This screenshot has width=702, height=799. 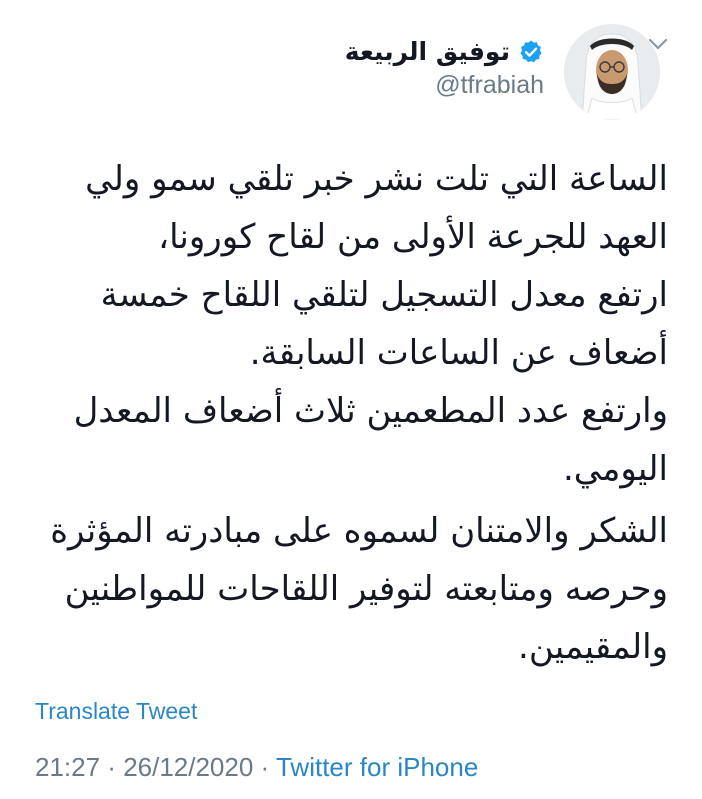 What do you see at coordinates (116, 711) in the screenshot?
I see `translate-tweet-link: Translate Tweet` at bounding box center [116, 711].